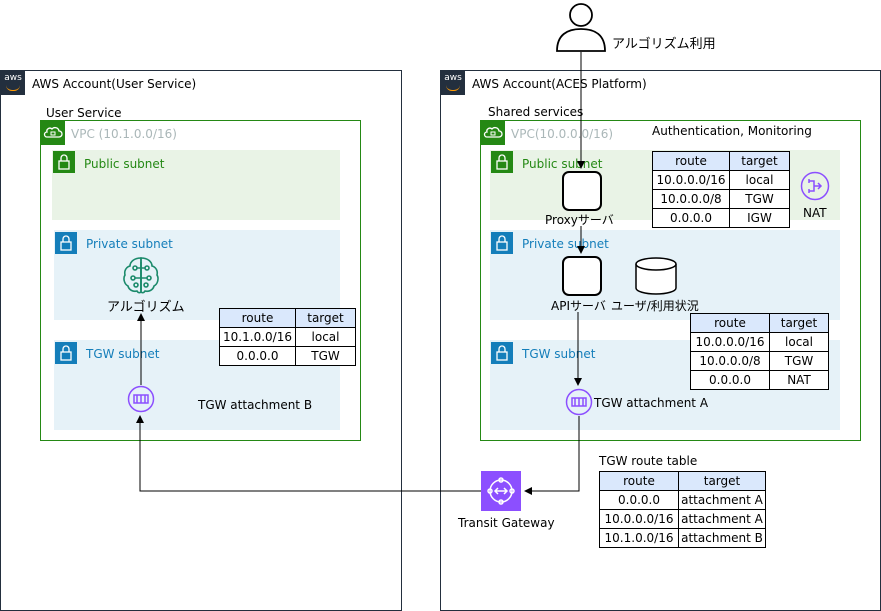  I want to click on arrow-tgw-to-attachment-b, so click(308, 453).